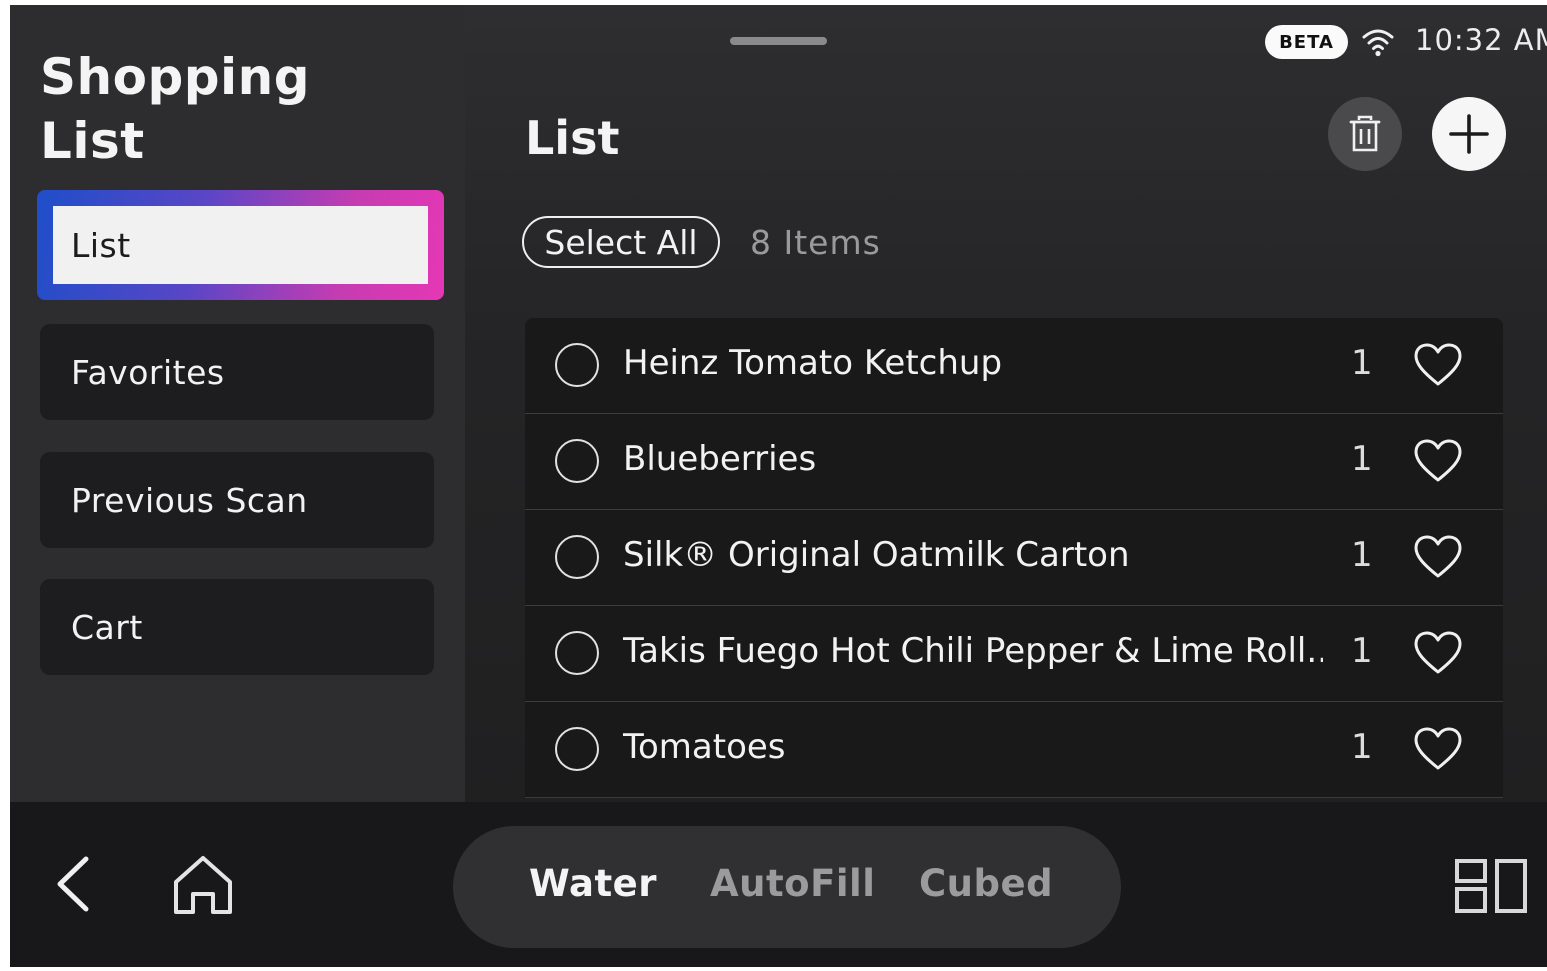  I want to click on app-title-line1: Shopping, so click(175, 77).